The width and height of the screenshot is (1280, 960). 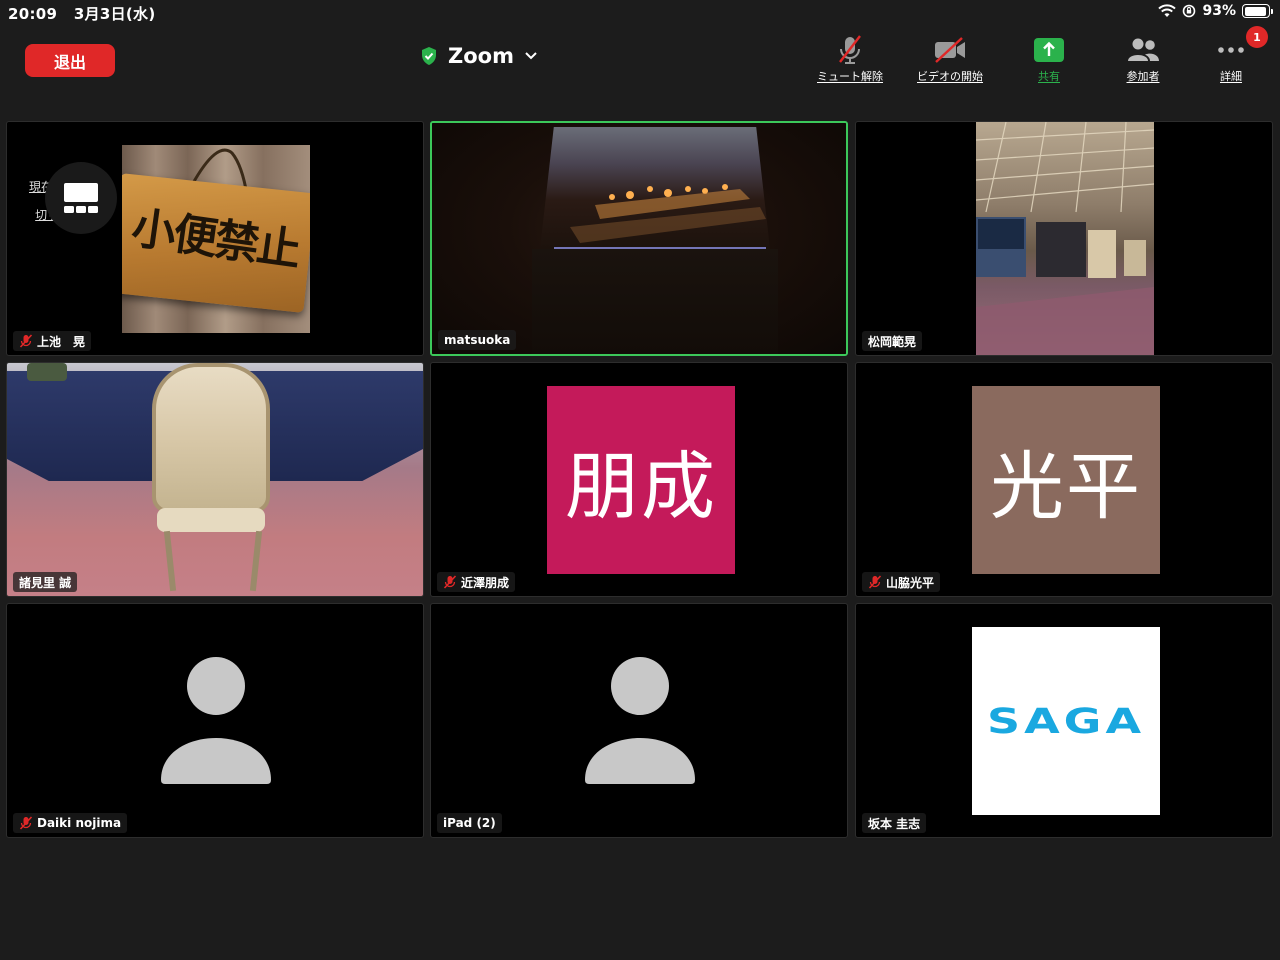 What do you see at coordinates (1189, 11) in the screenshot?
I see `orientation-lock-icon` at bounding box center [1189, 11].